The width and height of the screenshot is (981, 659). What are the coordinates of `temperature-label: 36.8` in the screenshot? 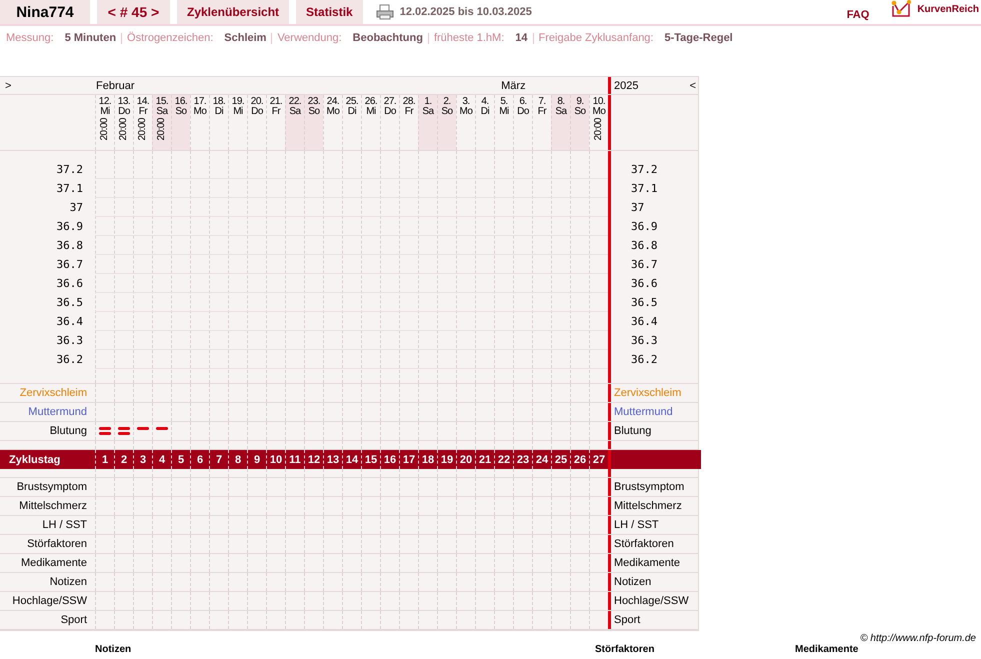 It's located at (644, 246).